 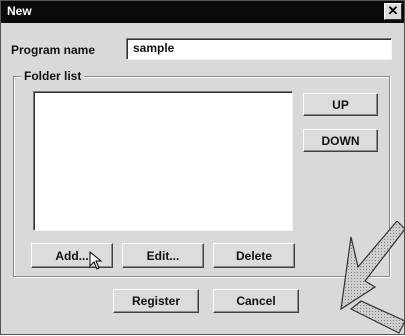 I want to click on callout-arrow-icon, so click(x=372, y=277).